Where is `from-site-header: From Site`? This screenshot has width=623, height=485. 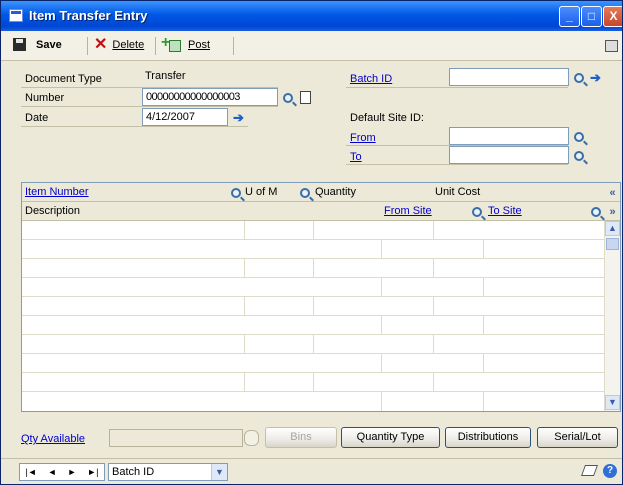
from-site-header: From Site is located at coordinates (408, 211).